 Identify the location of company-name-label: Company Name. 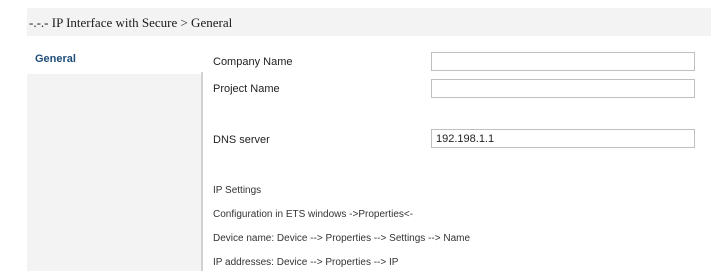
(253, 62).